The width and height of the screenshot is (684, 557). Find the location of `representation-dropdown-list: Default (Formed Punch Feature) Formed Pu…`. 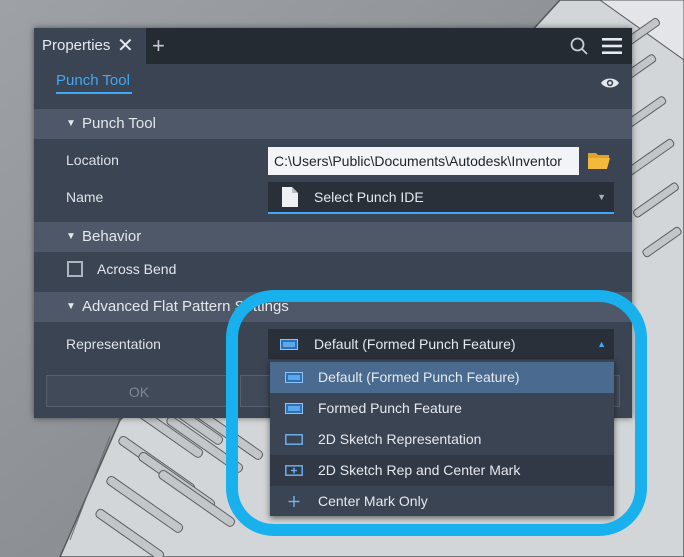

representation-dropdown-list: Default (Formed Punch Feature) Formed Pu… is located at coordinates (442, 438).